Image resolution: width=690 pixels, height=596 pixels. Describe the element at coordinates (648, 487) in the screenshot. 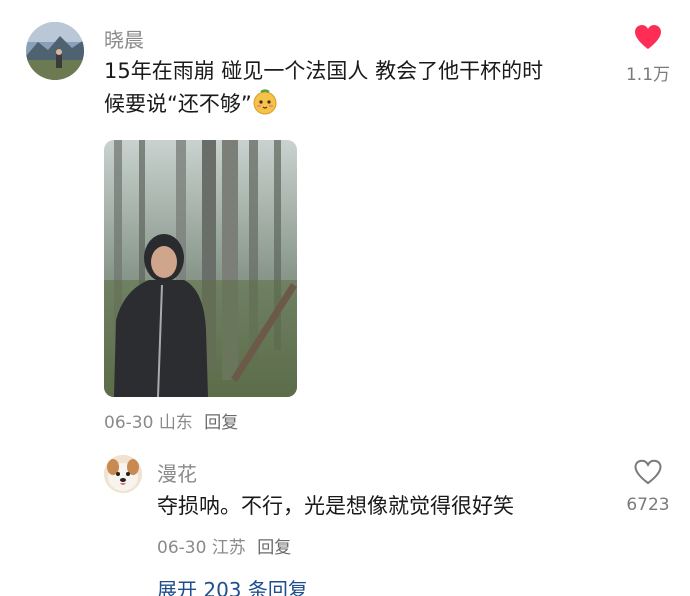

I see `reply-like-button: 6723` at that location.